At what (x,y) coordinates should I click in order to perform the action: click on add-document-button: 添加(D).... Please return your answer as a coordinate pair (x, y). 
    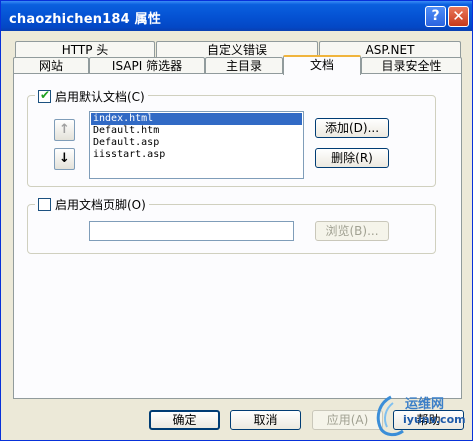
    Looking at the image, I should click on (352, 128).